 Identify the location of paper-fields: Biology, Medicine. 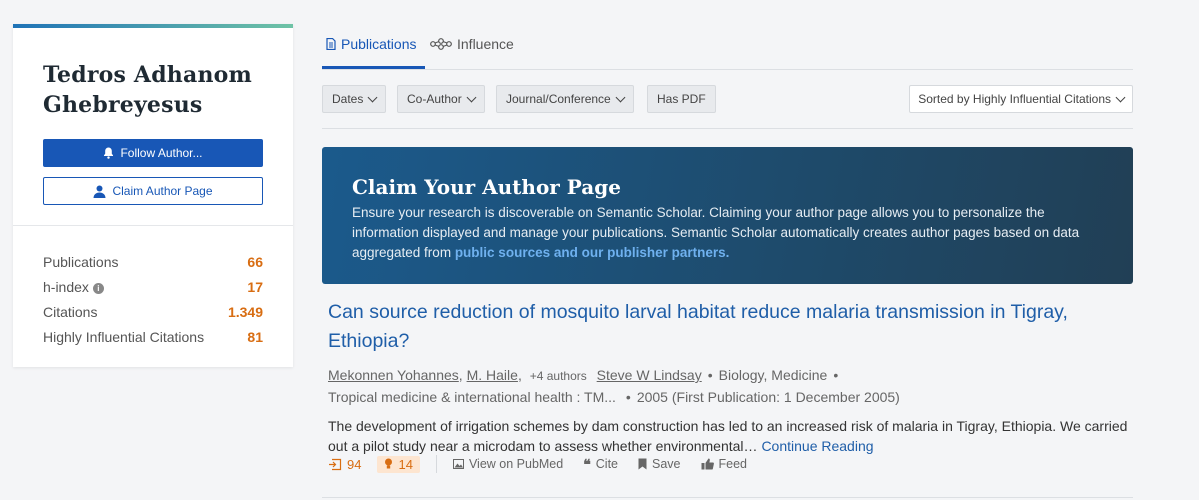
(773, 375).